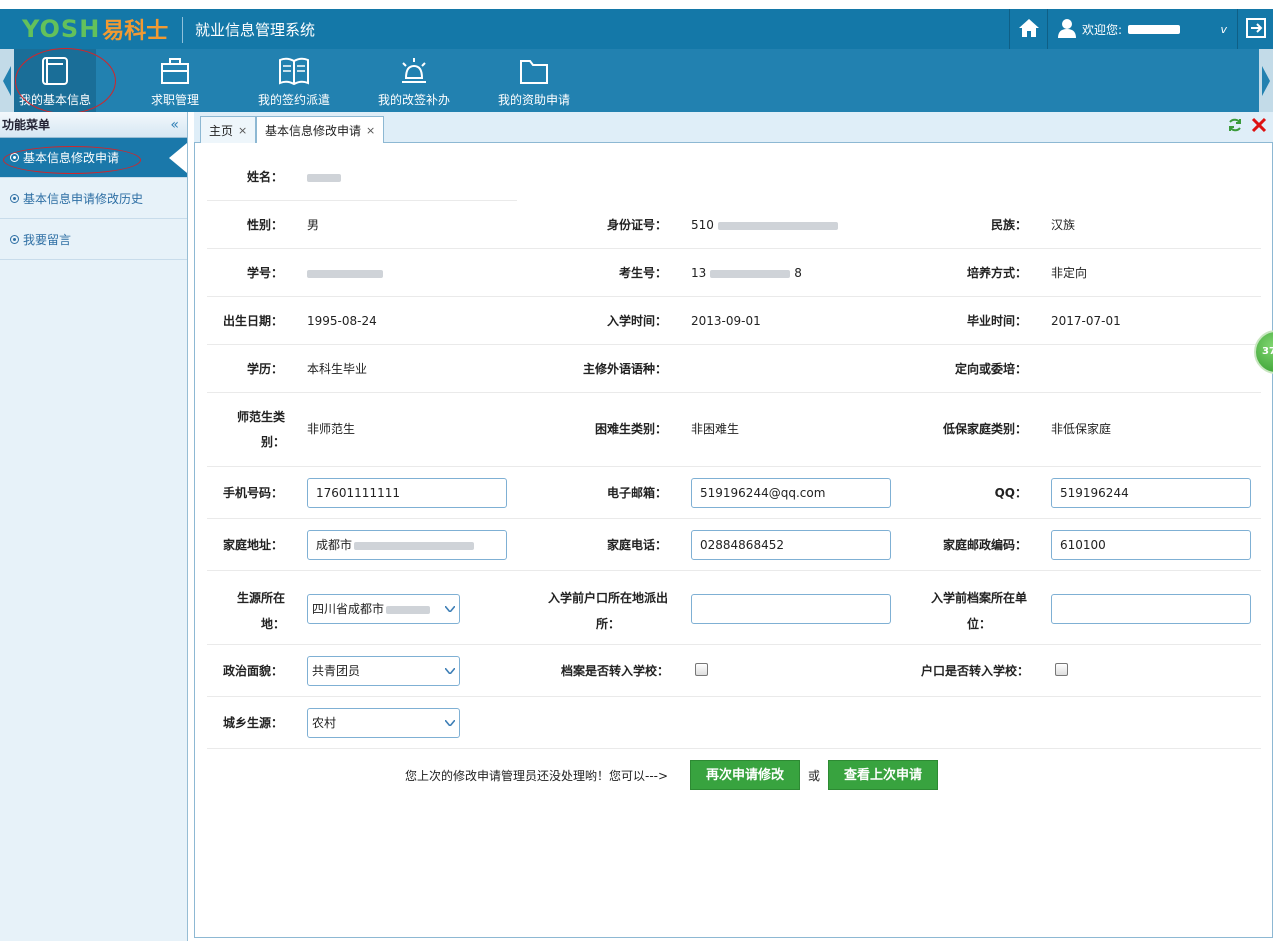  Describe the element at coordinates (996, 273) in the screenshot. I see `training-label: 培养方式：` at that location.